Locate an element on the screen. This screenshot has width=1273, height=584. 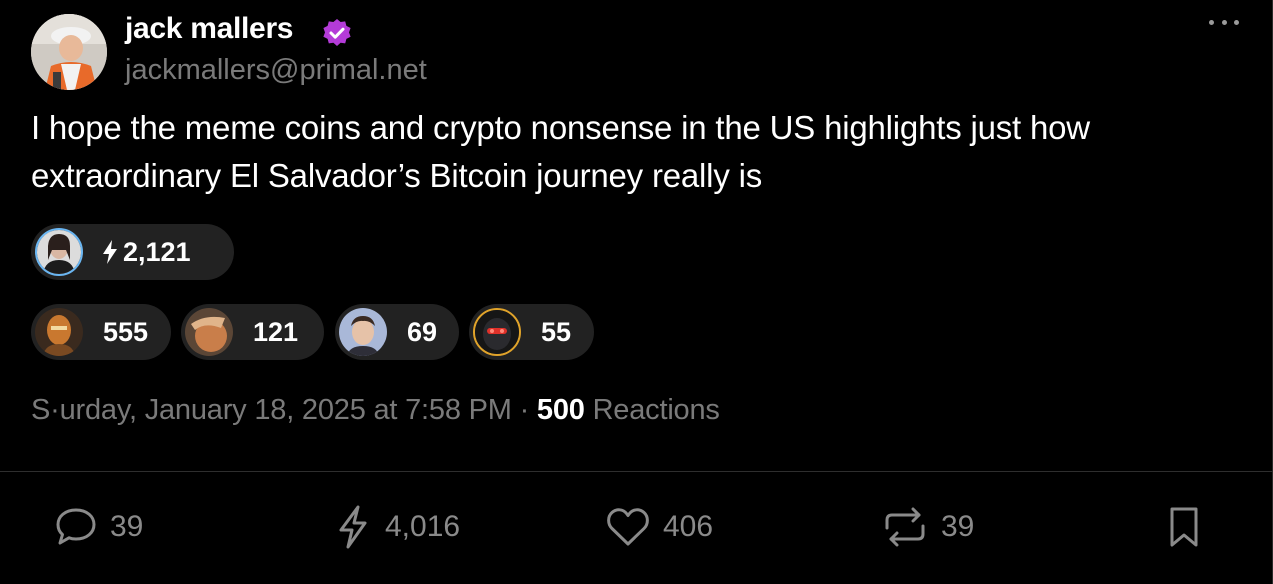
zap-pill: 69 is located at coordinates (397, 332).